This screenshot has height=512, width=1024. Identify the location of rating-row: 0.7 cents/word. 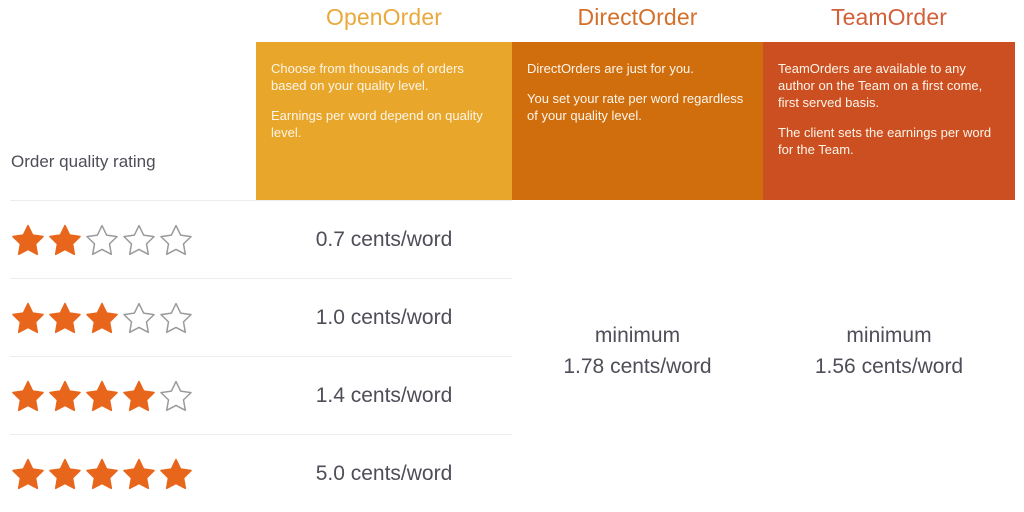
(256, 239).